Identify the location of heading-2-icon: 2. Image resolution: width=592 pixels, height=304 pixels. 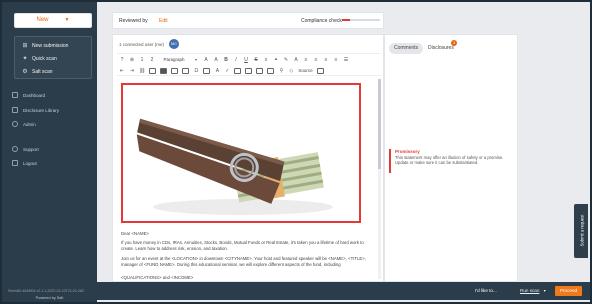
(152, 60).